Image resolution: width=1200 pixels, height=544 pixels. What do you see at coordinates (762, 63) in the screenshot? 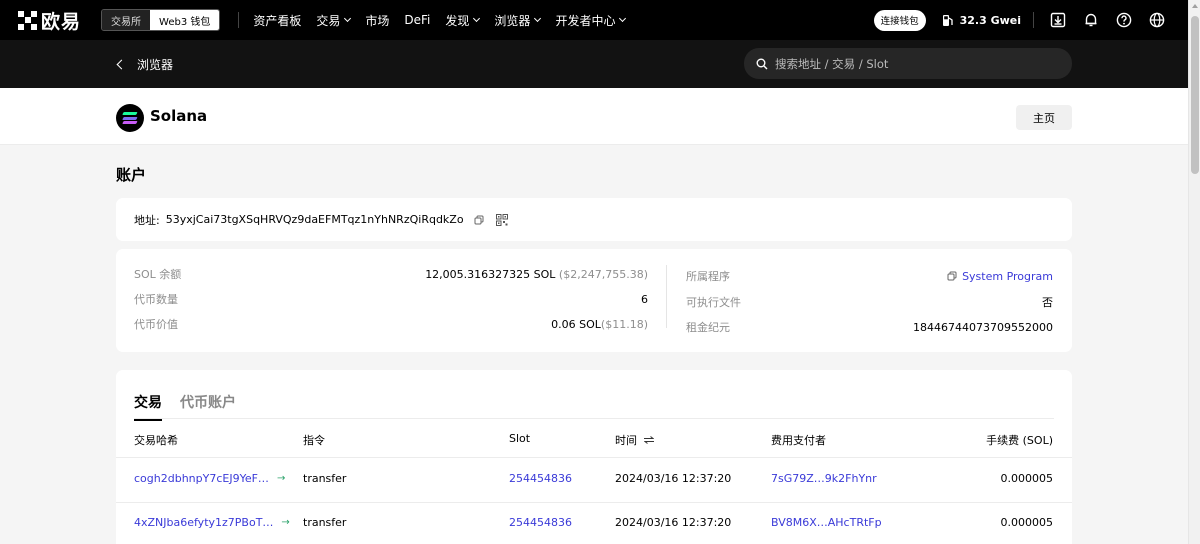
I see `search-icon` at bounding box center [762, 63].